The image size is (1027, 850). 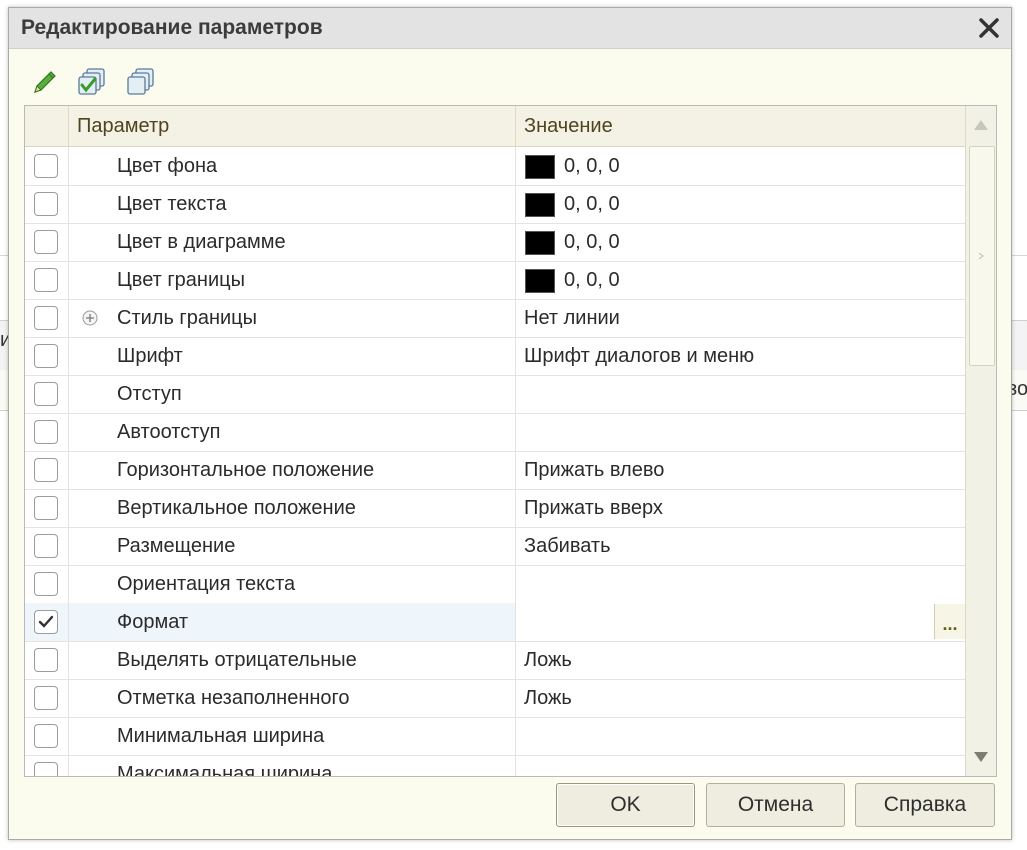 What do you see at coordinates (167, 166) in the screenshot?
I see `parameter-name: Цвет фона` at bounding box center [167, 166].